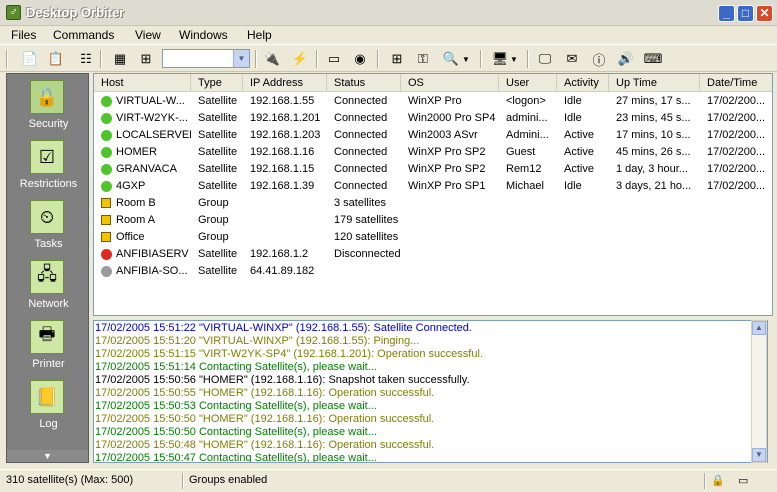 The height and width of the screenshot is (492, 777). What do you see at coordinates (48, 104) in the screenshot?
I see `sidebar-item-security: 🔒 Security` at bounding box center [48, 104].